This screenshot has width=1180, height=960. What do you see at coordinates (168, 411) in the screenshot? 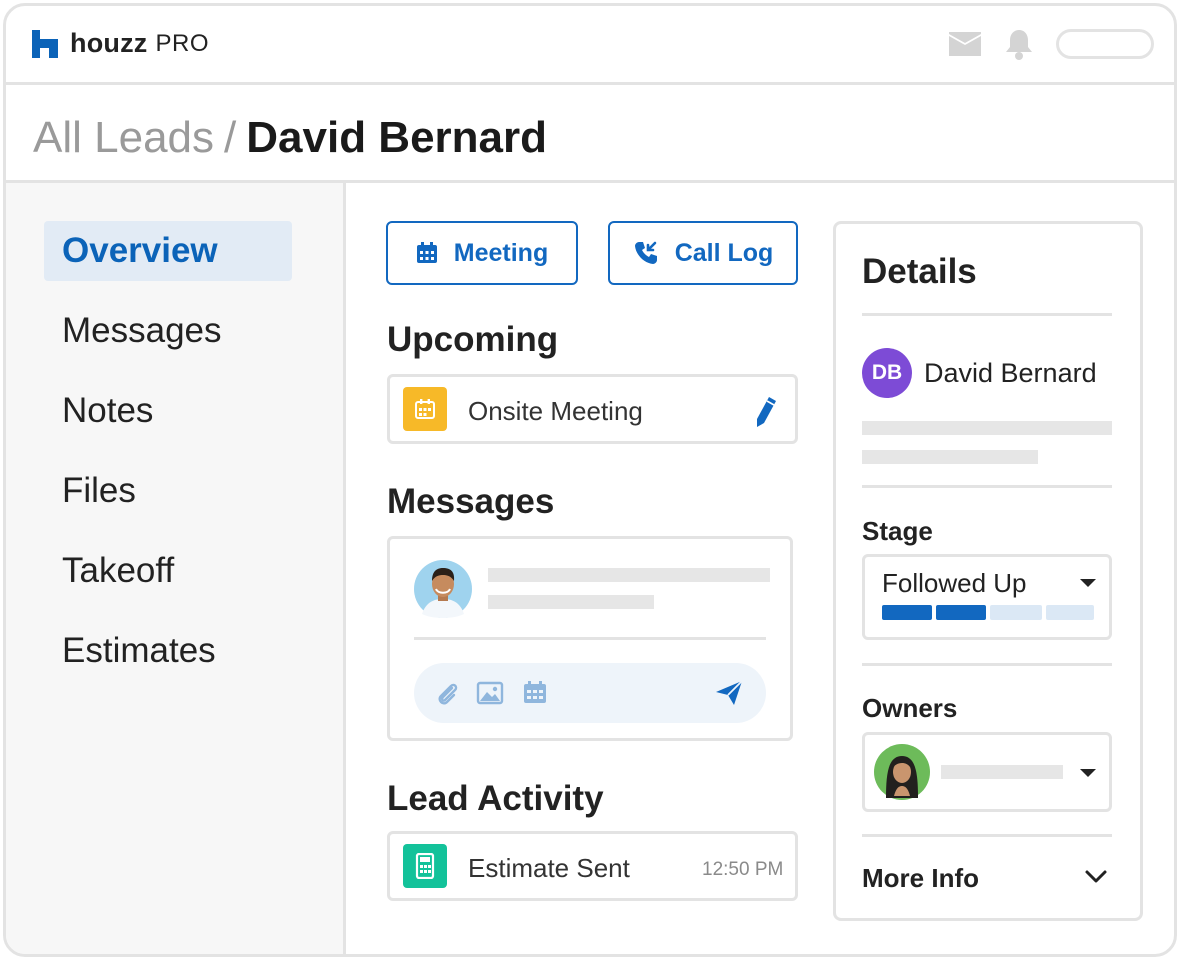
I see `sidebar-item-notes: Notes` at bounding box center [168, 411].